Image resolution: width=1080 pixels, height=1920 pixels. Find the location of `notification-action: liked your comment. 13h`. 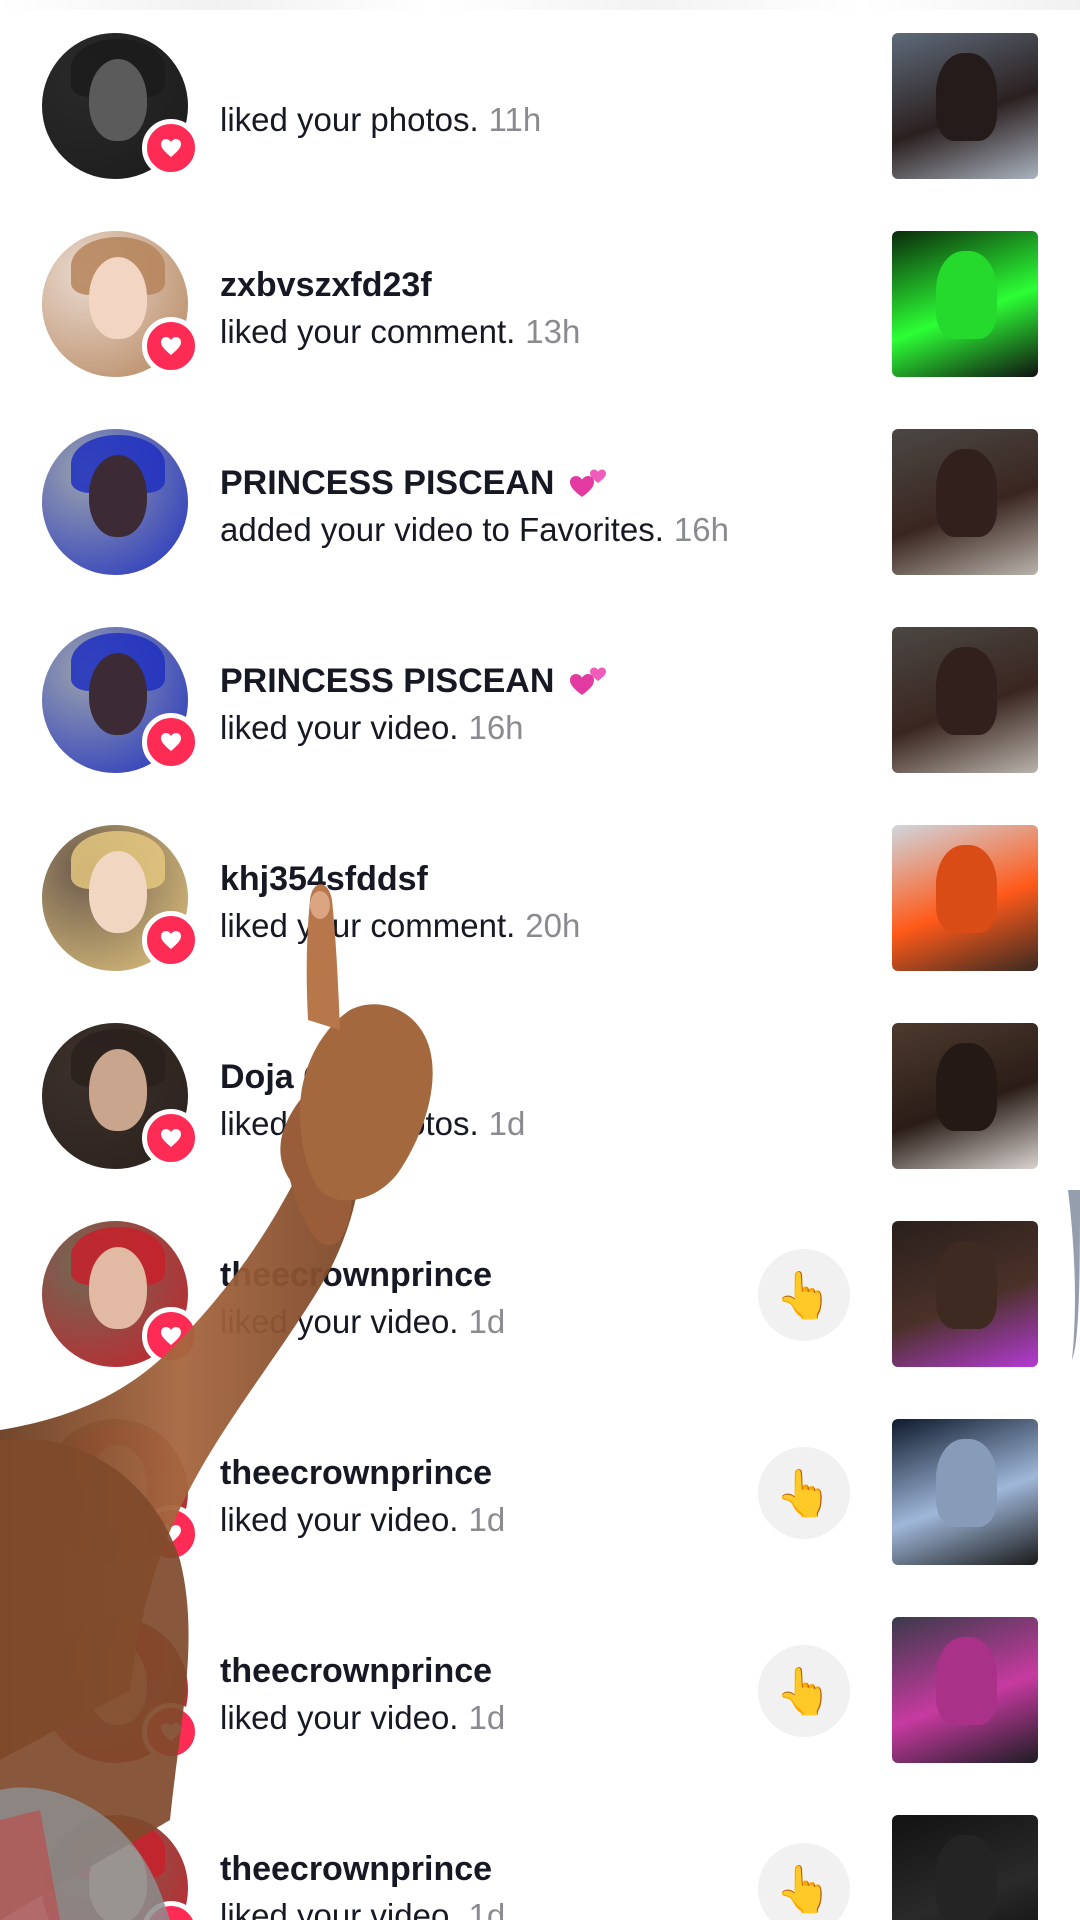

notification-action: liked your comment. 13h is located at coordinates (500, 332).